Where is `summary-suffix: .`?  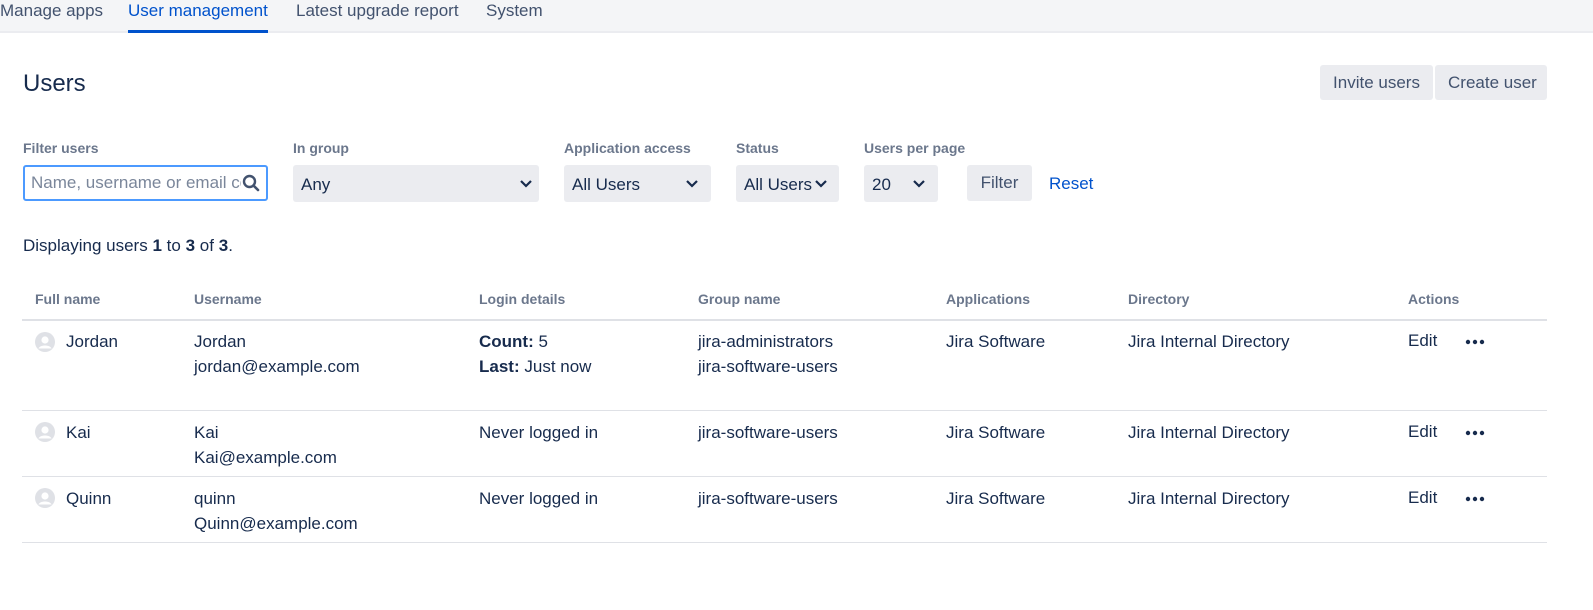
summary-suffix: . is located at coordinates (230, 245).